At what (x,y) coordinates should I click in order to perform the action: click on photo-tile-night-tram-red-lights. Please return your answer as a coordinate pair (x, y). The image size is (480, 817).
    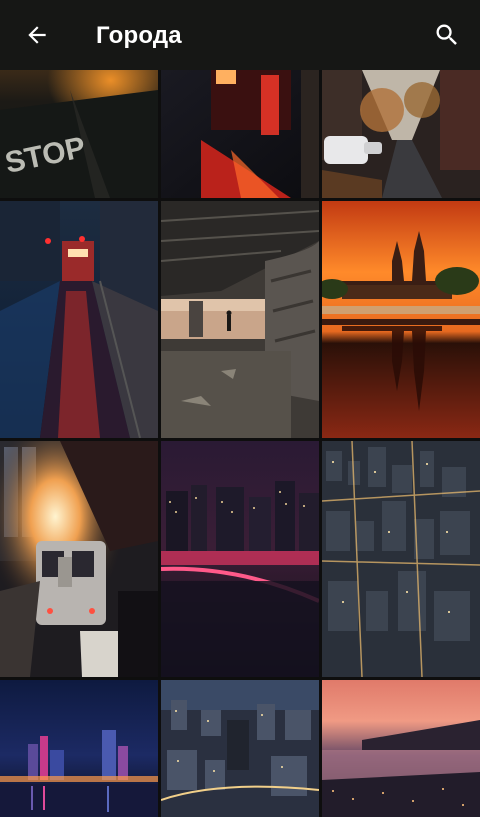
    Looking at the image, I should click on (79, 319).